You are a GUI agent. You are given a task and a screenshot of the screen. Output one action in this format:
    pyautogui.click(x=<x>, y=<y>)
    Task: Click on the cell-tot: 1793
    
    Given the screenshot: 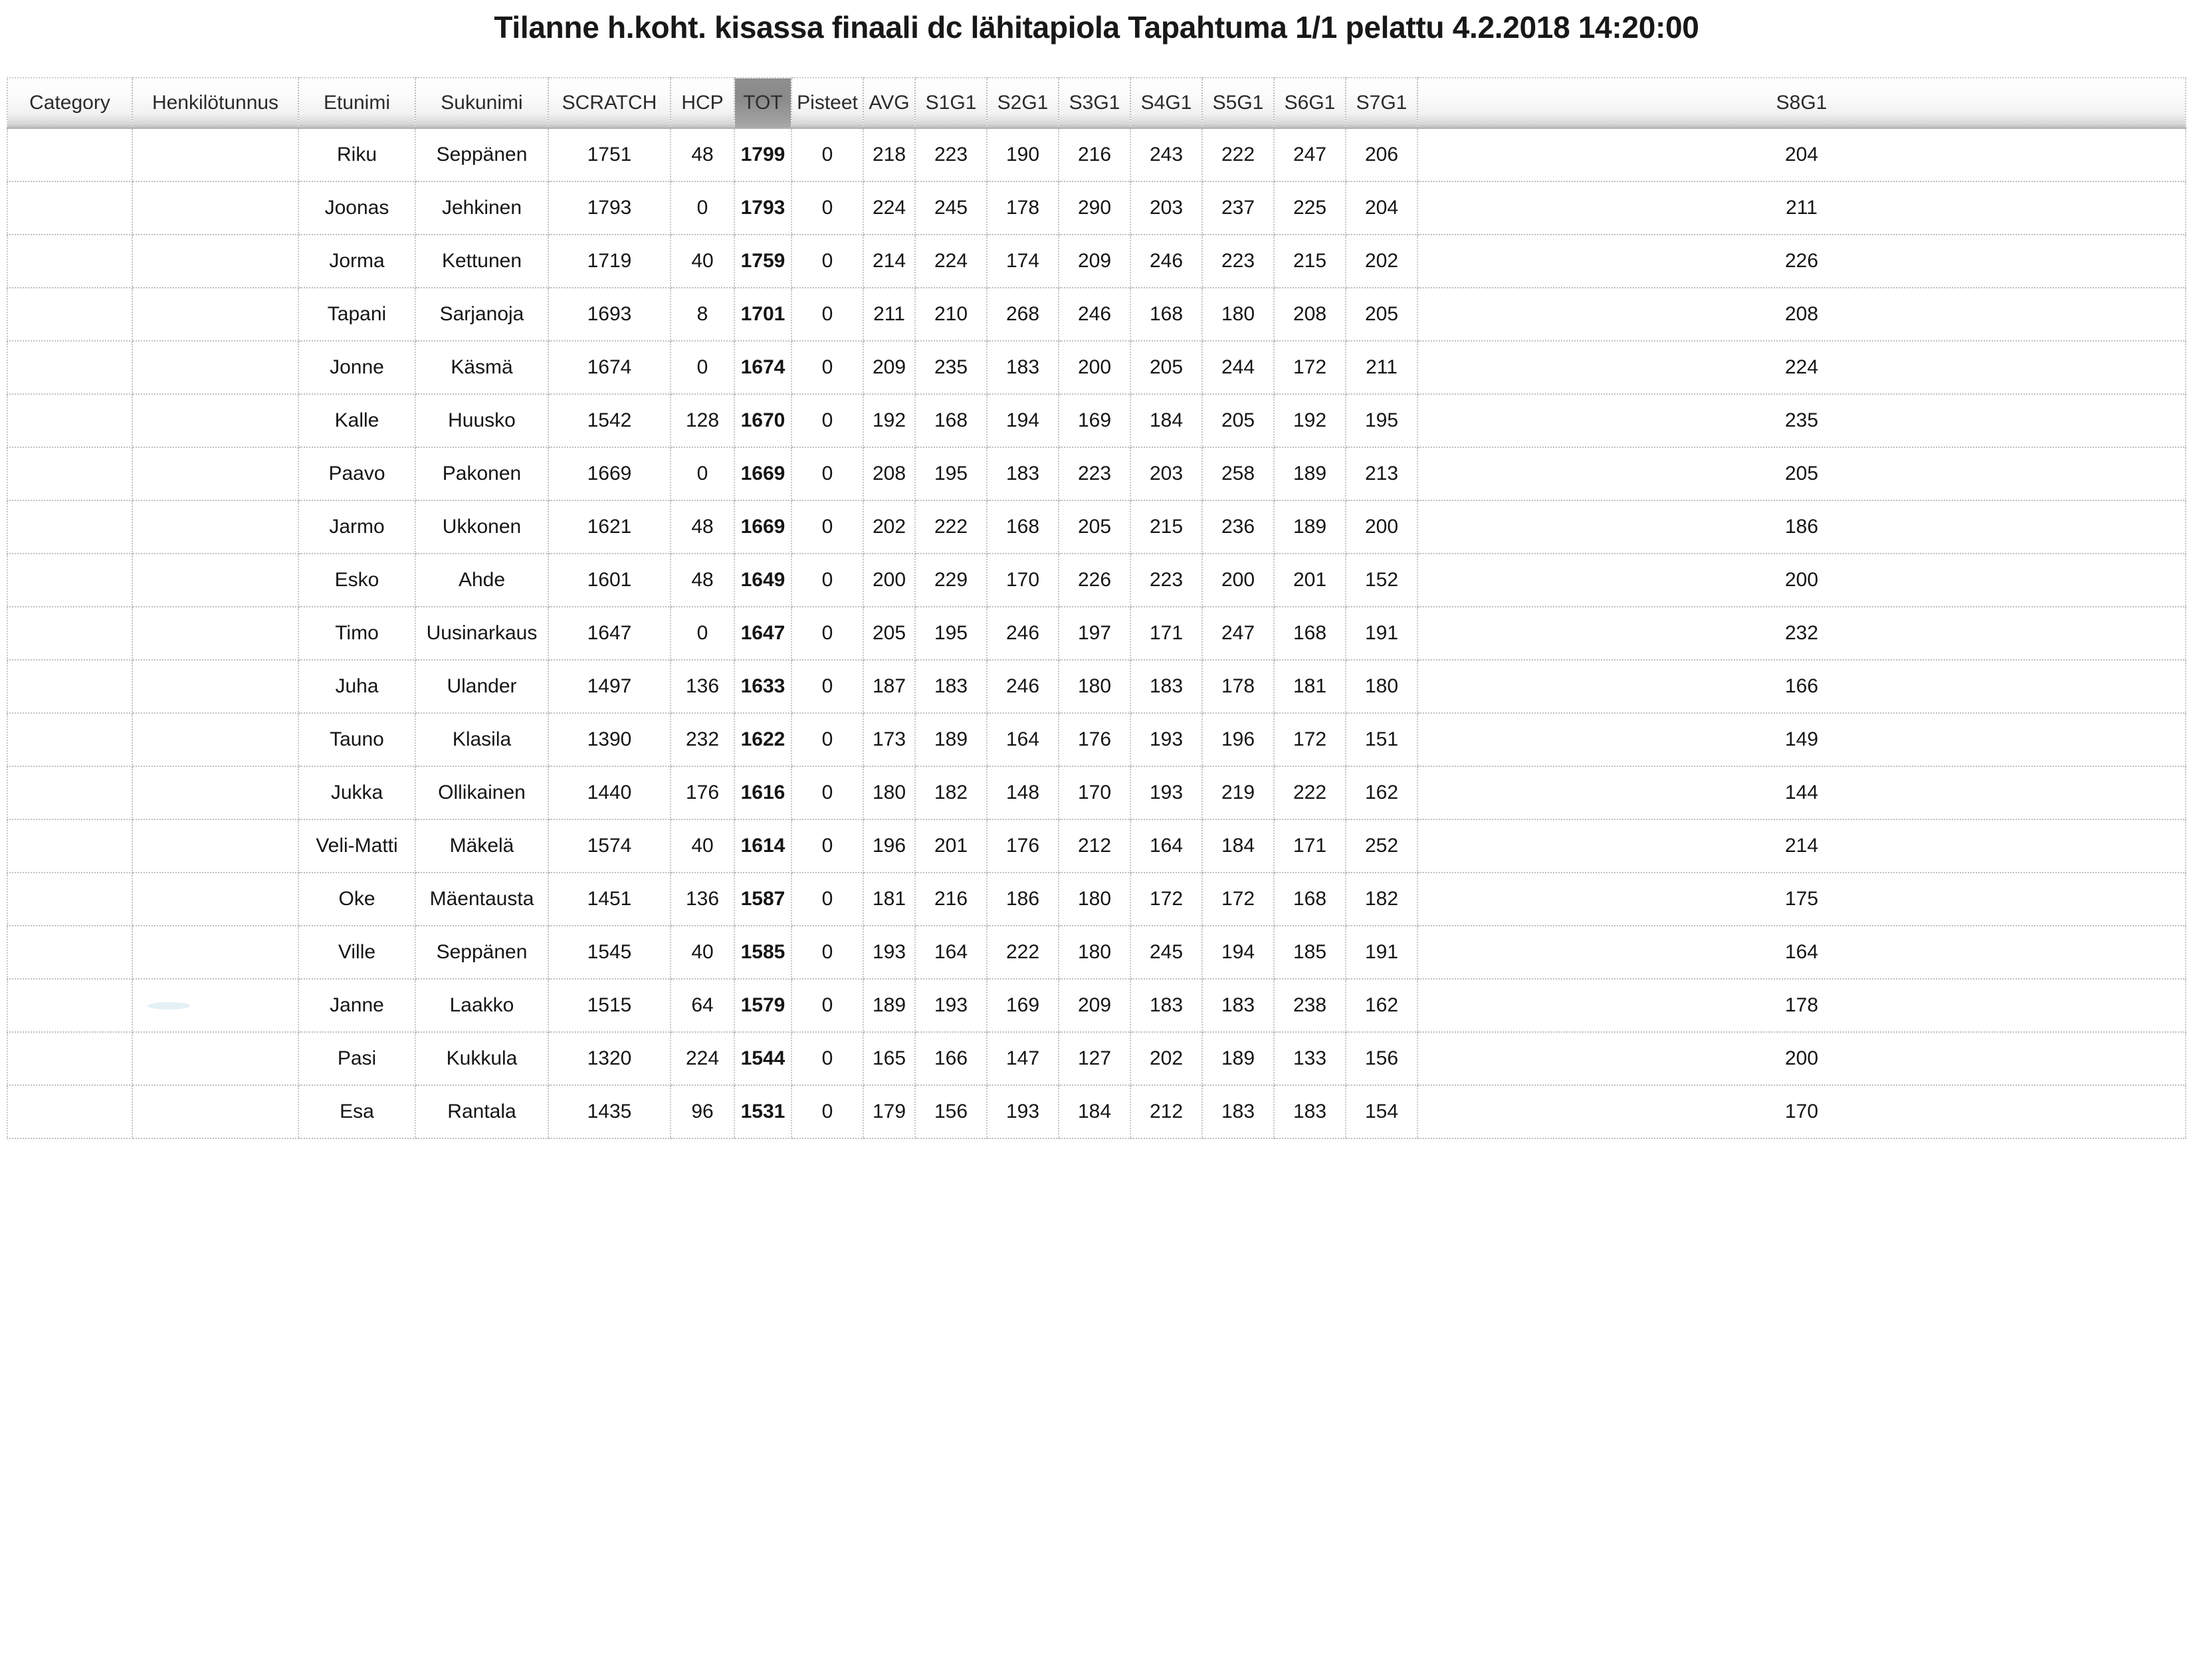 What is the action you would take?
    pyautogui.click(x=763, y=208)
    